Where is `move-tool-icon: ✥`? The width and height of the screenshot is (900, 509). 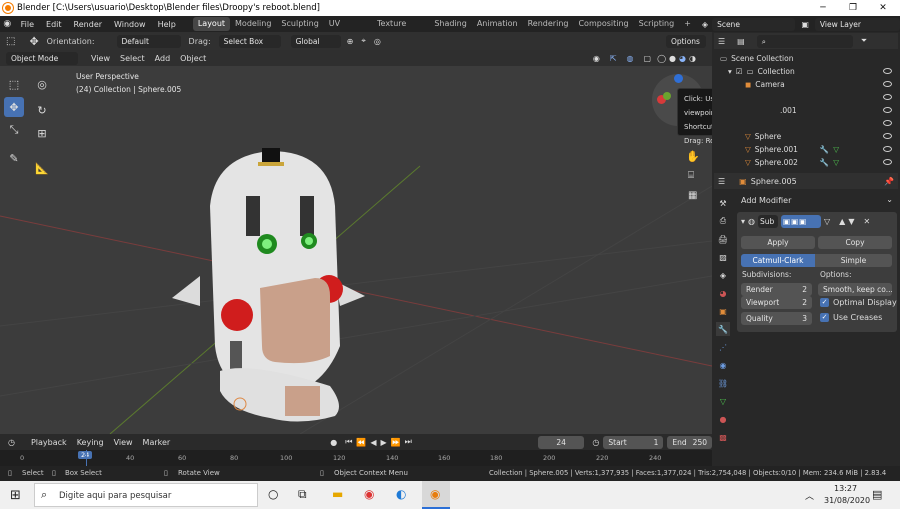 move-tool-icon: ✥ is located at coordinates (33, 41).